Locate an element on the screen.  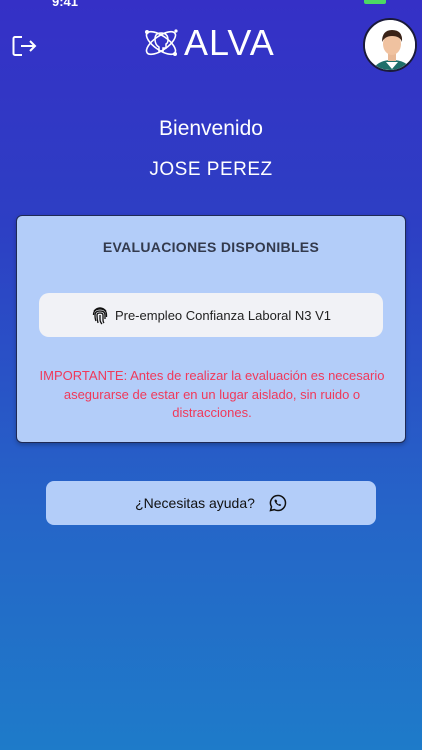
welcome-greeting: Bienvenido is located at coordinates (211, 128).